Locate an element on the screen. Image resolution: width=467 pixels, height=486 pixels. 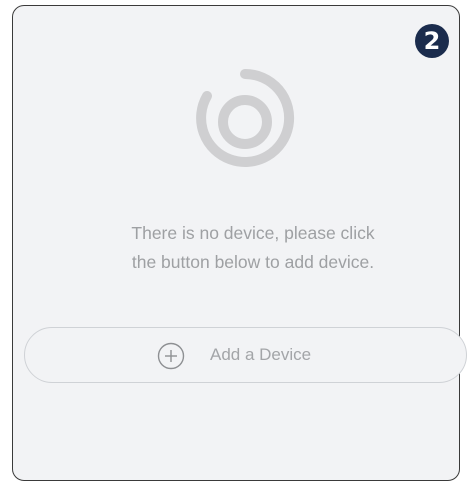
empty-state-line-2: the button below to add device. is located at coordinates (253, 262).